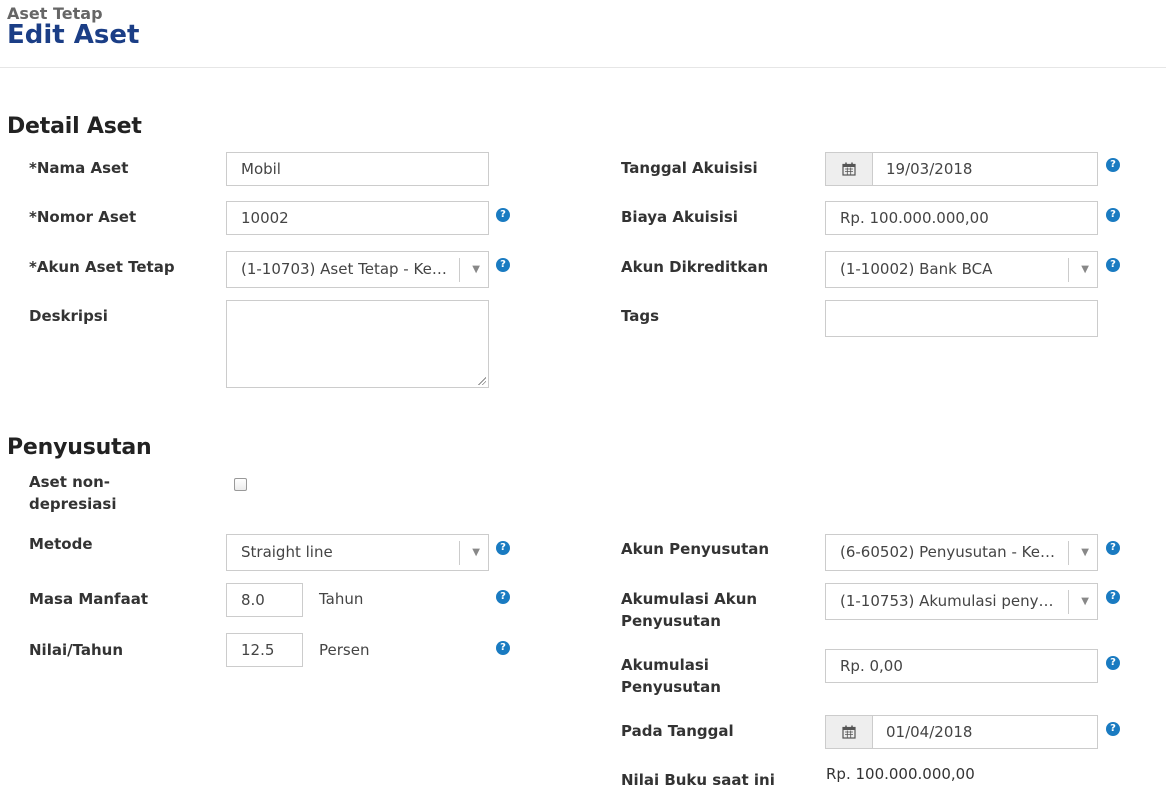 The width and height of the screenshot is (1166, 812). What do you see at coordinates (83, 217) in the screenshot?
I see `nomor-aset-label: *Nomor Aset` at bounding box center [83, 217].